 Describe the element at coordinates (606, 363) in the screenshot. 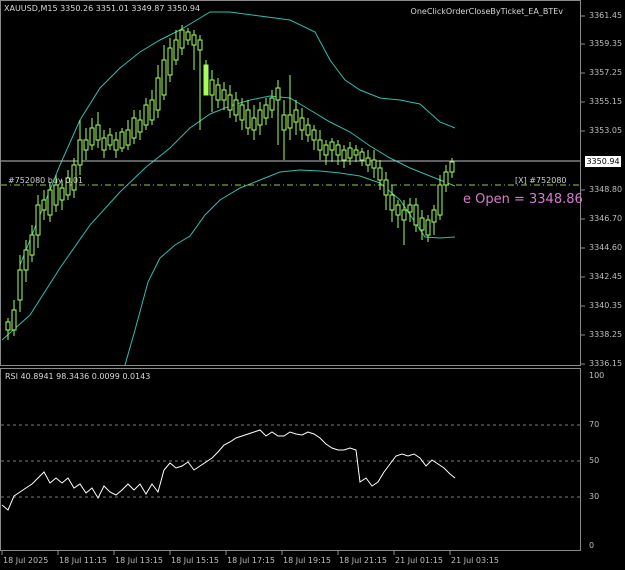

I see `y-tick: 3336.15` at that location.